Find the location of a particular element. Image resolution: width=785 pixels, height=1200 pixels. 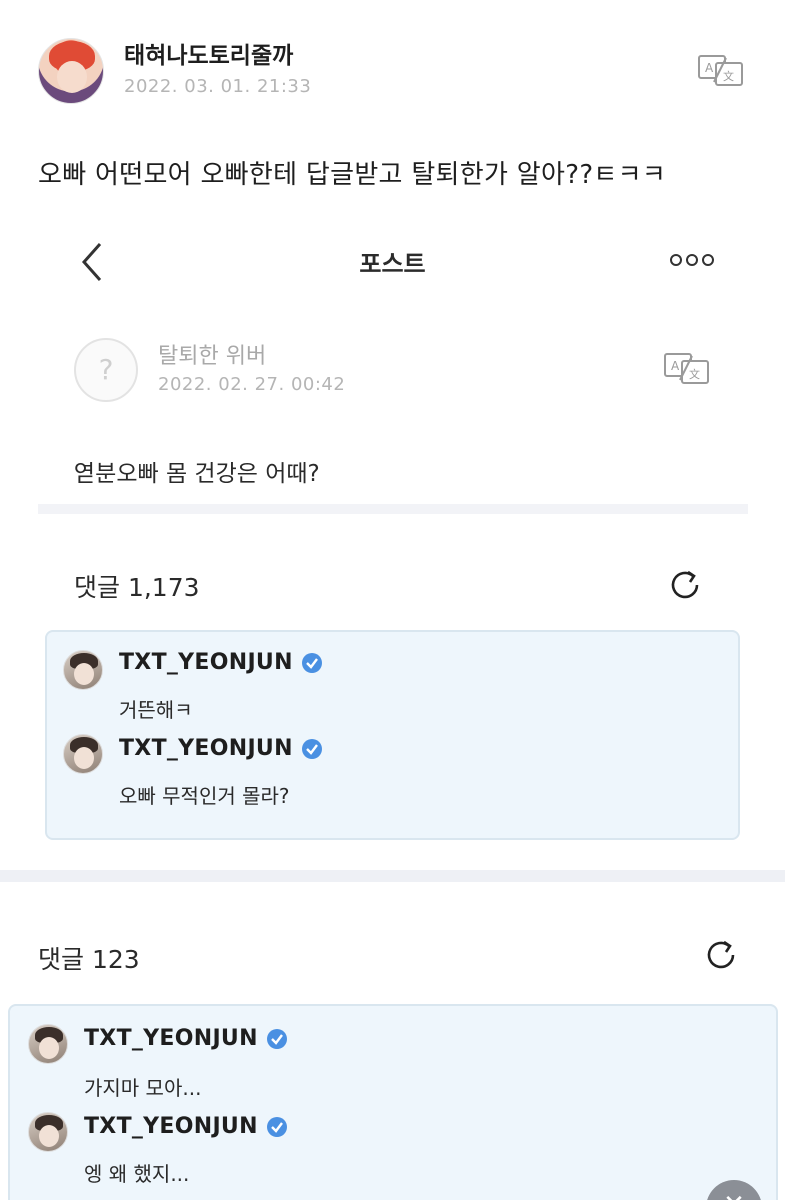

embedded-post-text: 엳분오빠 몸 건강은 어때? is located at coordinates (197, 474).